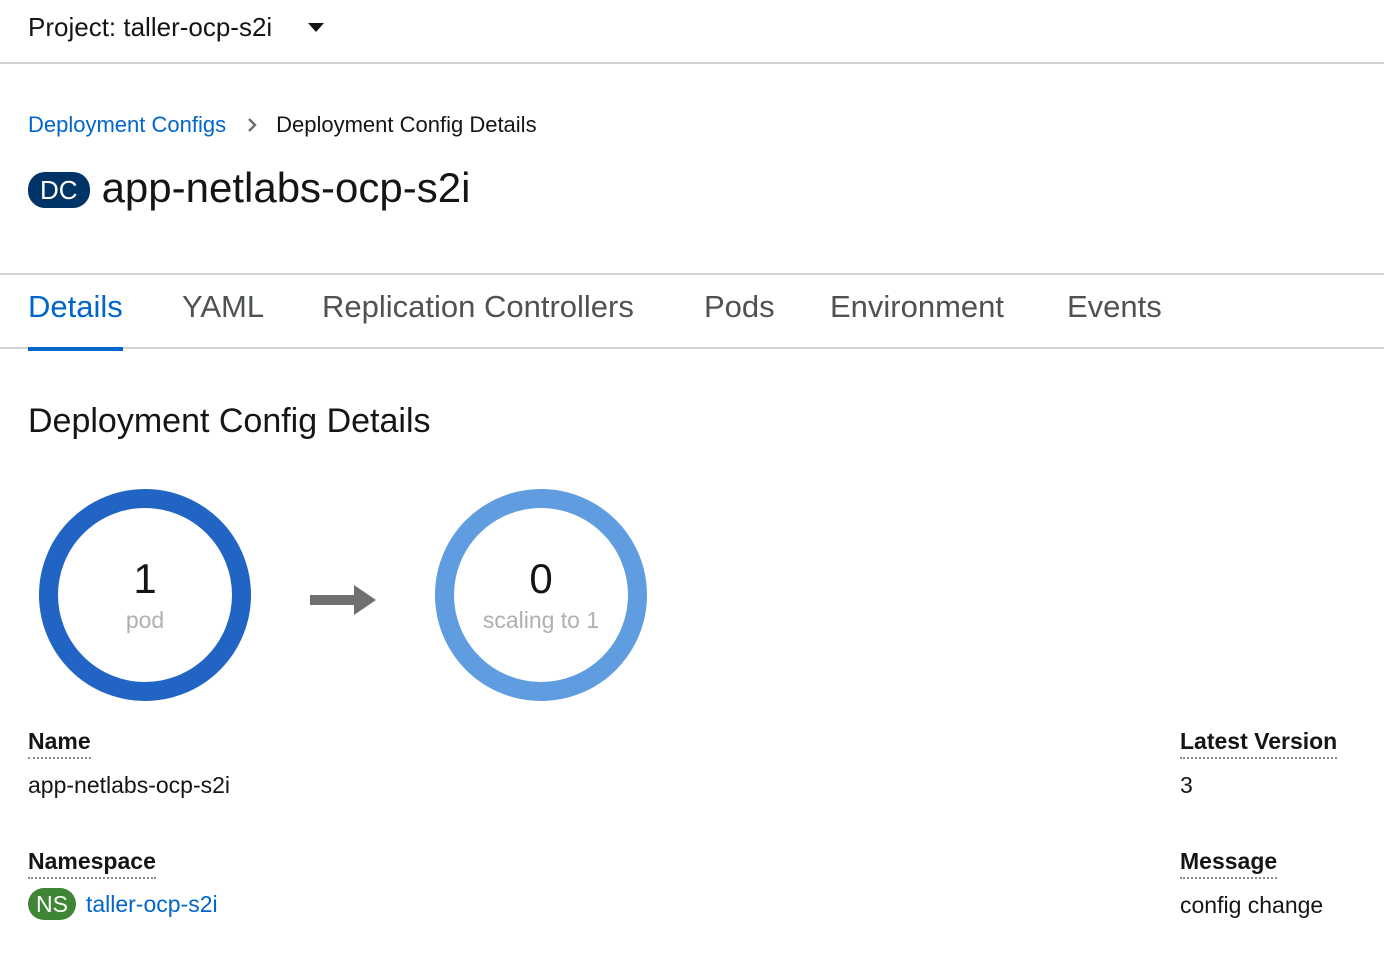  I want to click on message-term: Message, so click(1229, 863).